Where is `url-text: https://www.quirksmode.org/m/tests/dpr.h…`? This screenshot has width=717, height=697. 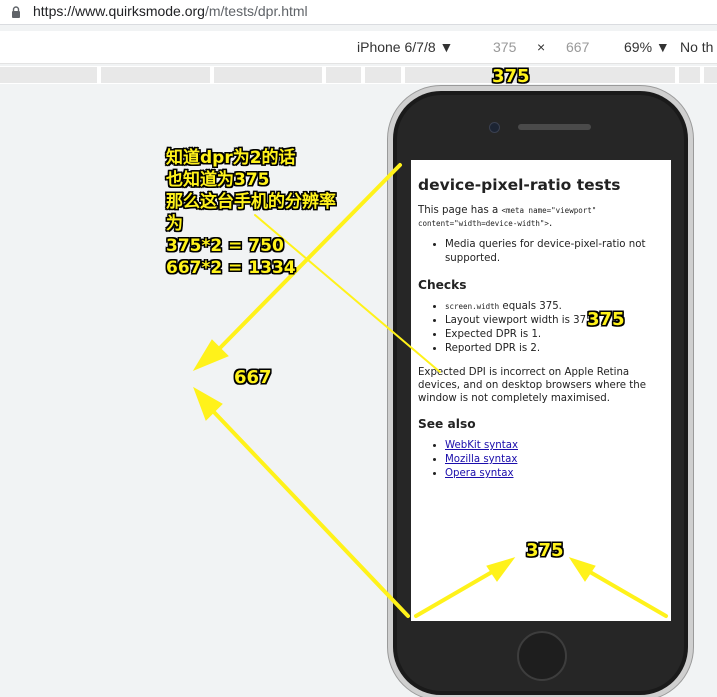
url-text: https://www.quirksmode.org/m/tests/dpr.h… is located at coordinates (170, 11).